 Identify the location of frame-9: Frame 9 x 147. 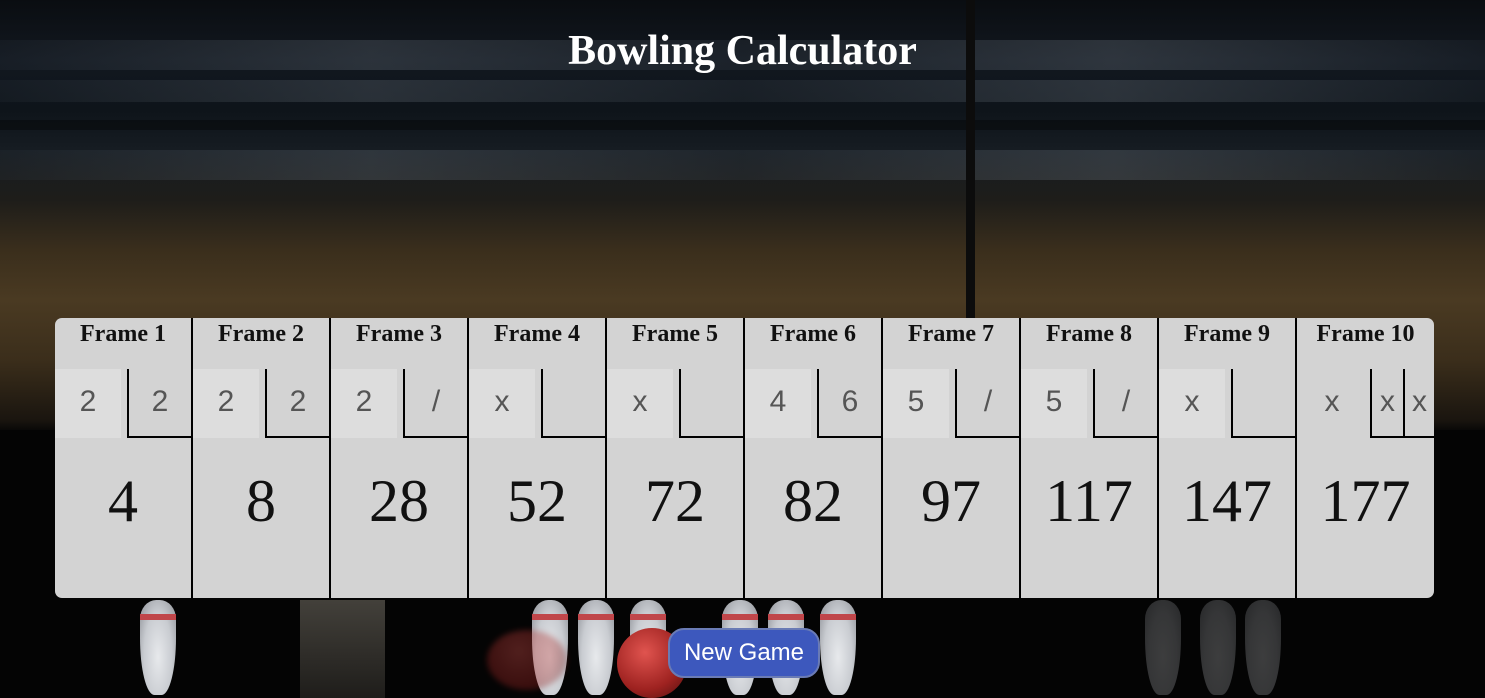
(1228, 458).